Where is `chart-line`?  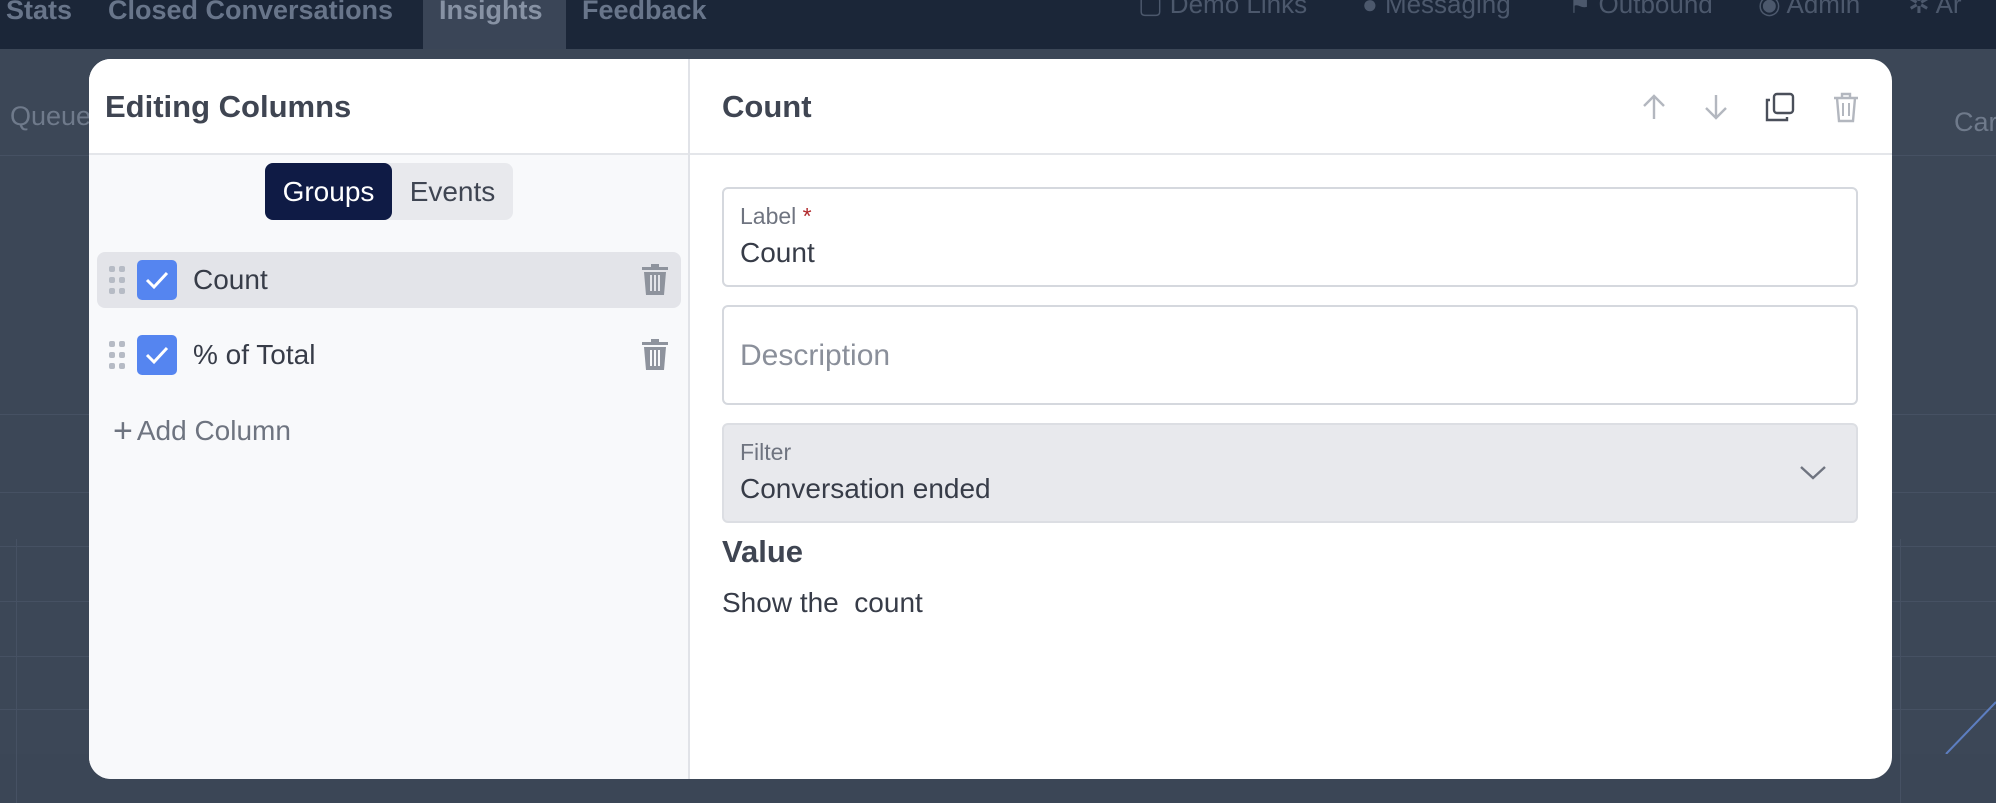 chart-line is located at coordinates (1970, 727).